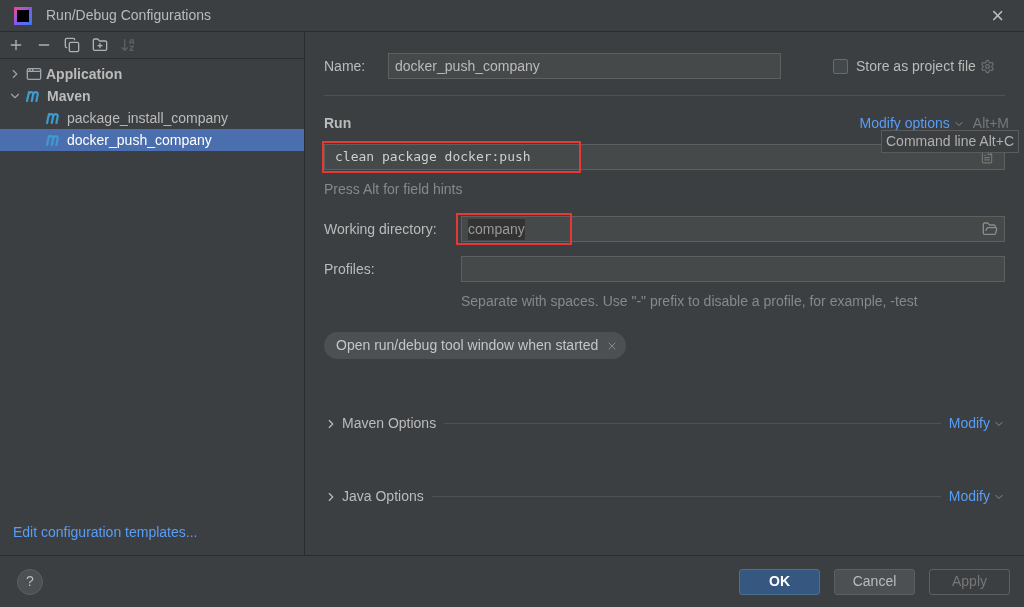 The image size is (1024, 607). What do you see at coordinates (584, 66) in the screenshot?
I see `name-field: docker_push_company` at bounding box center [584, 66].